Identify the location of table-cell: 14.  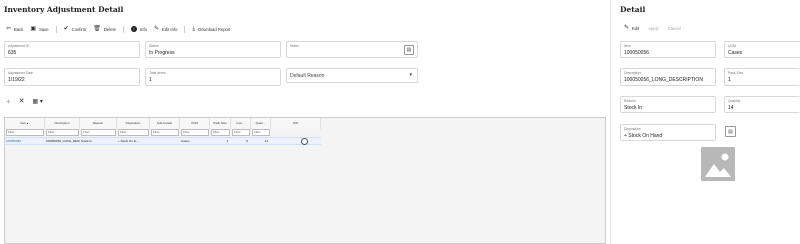
(266, 141).